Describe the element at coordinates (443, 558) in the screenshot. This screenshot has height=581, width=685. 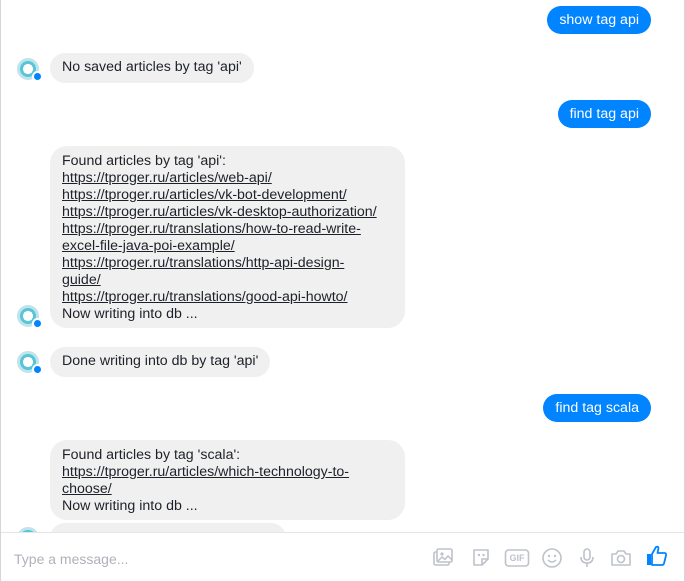
I see `photo-icon` at that location.